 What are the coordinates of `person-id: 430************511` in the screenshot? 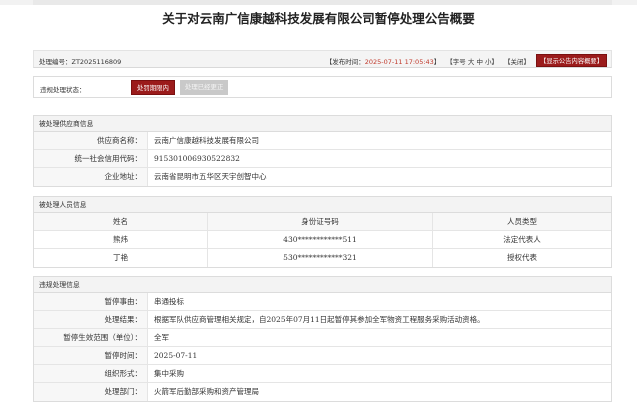 It's located at (320, 239).